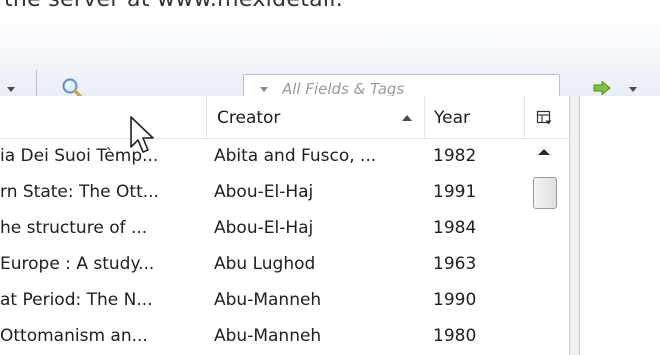 This screenshot has width=660, height=355. I want to click on column-header-creator-label: Creator, so click(249, 117).